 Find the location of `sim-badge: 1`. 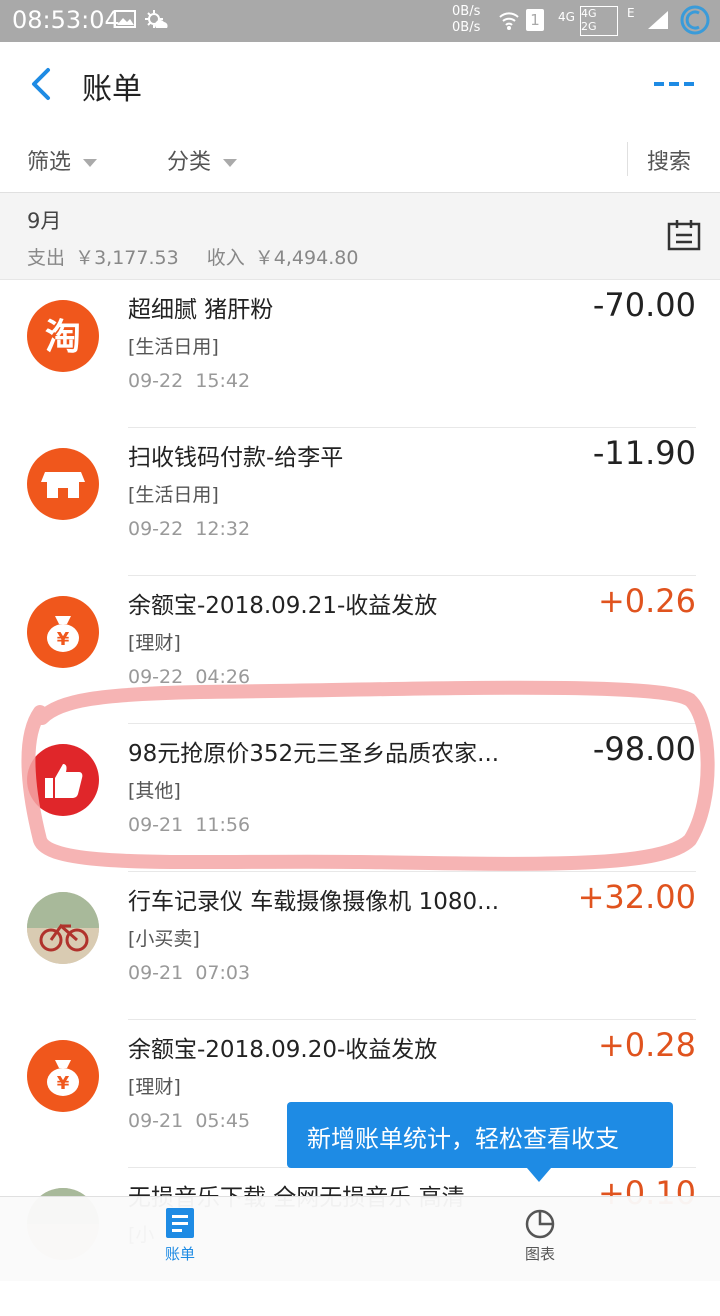

sim-badge: 1 is located at coordinates (535, 20).